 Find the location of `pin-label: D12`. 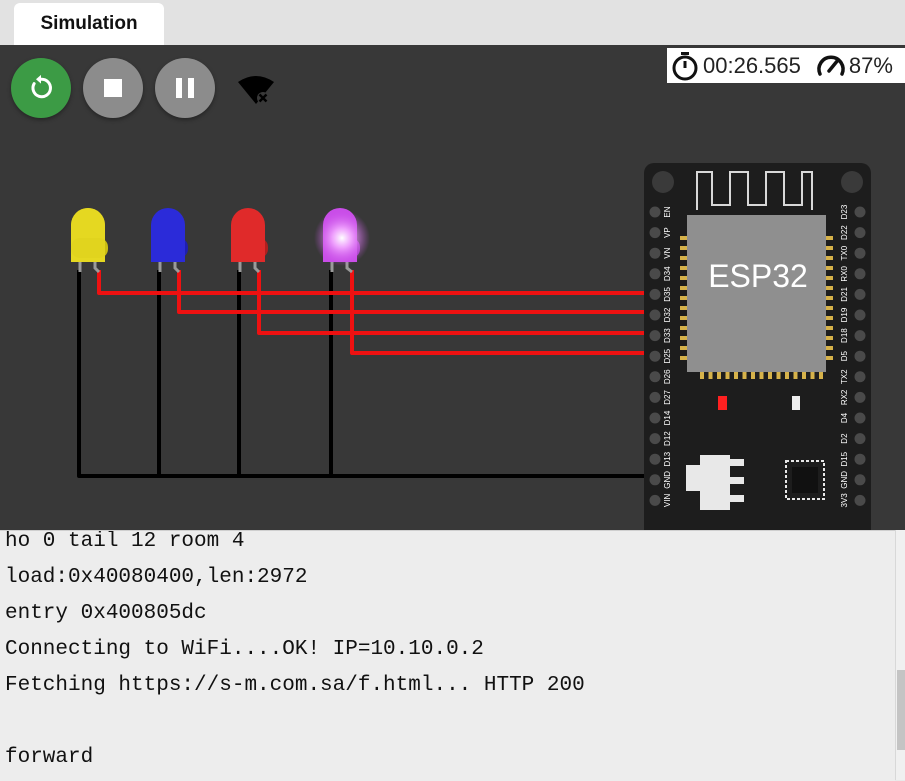

pin-label: D12 is located at coordinates (667, 438).